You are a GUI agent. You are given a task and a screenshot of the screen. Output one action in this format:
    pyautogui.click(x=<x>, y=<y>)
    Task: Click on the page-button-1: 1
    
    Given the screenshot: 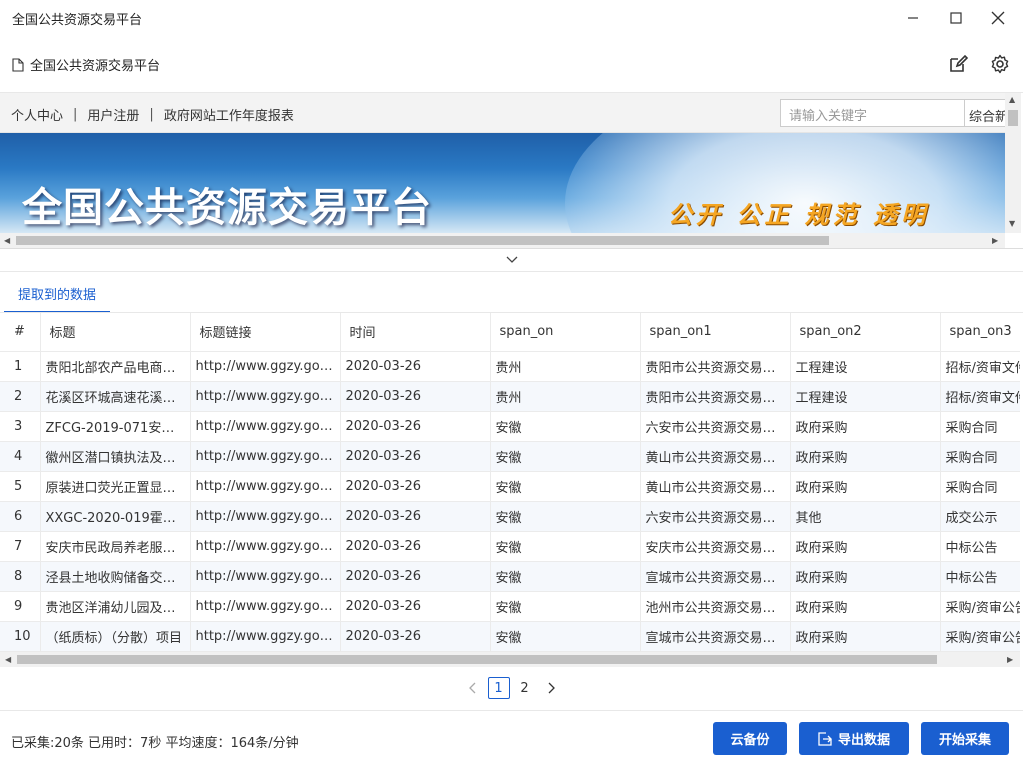 What is the action you would take?
    pyautogui.click(x=498, y=688)
    